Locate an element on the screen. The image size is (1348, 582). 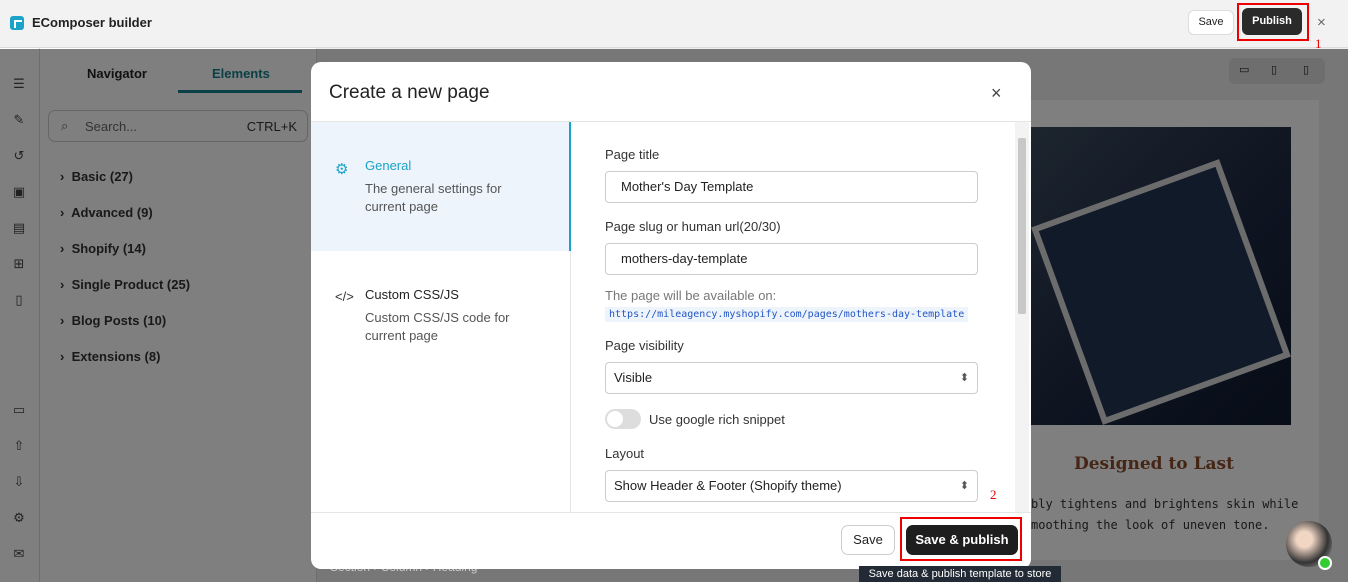
form-scrollbar is located at coordinates (1022, 317).